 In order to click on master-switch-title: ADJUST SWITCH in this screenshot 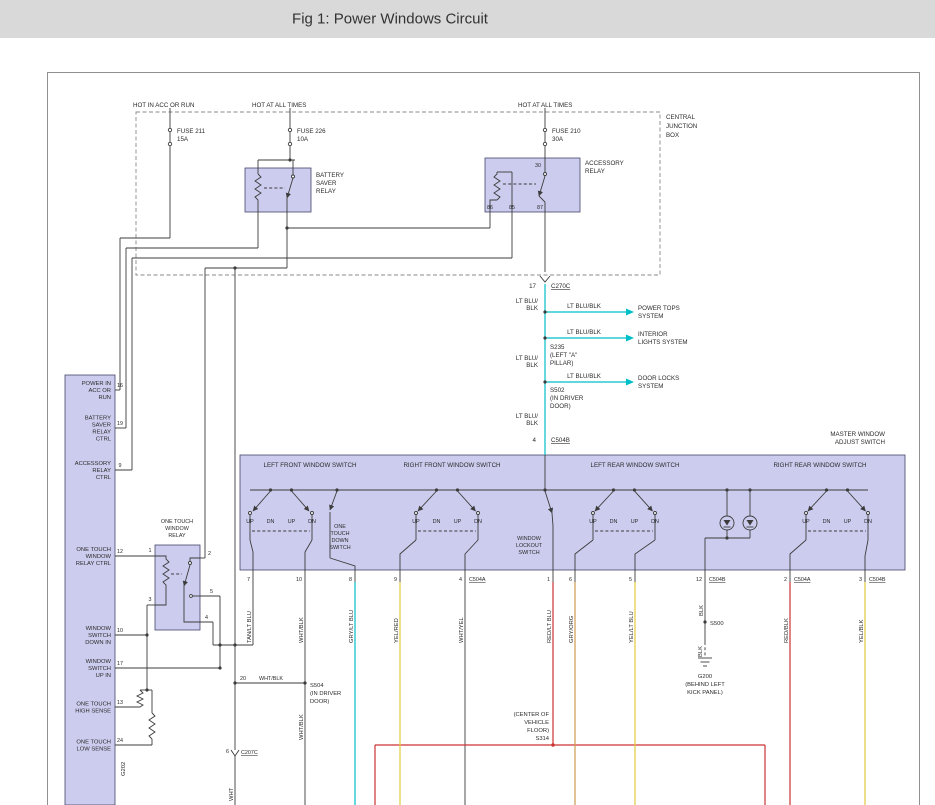, I will do `click(860, 442)`.